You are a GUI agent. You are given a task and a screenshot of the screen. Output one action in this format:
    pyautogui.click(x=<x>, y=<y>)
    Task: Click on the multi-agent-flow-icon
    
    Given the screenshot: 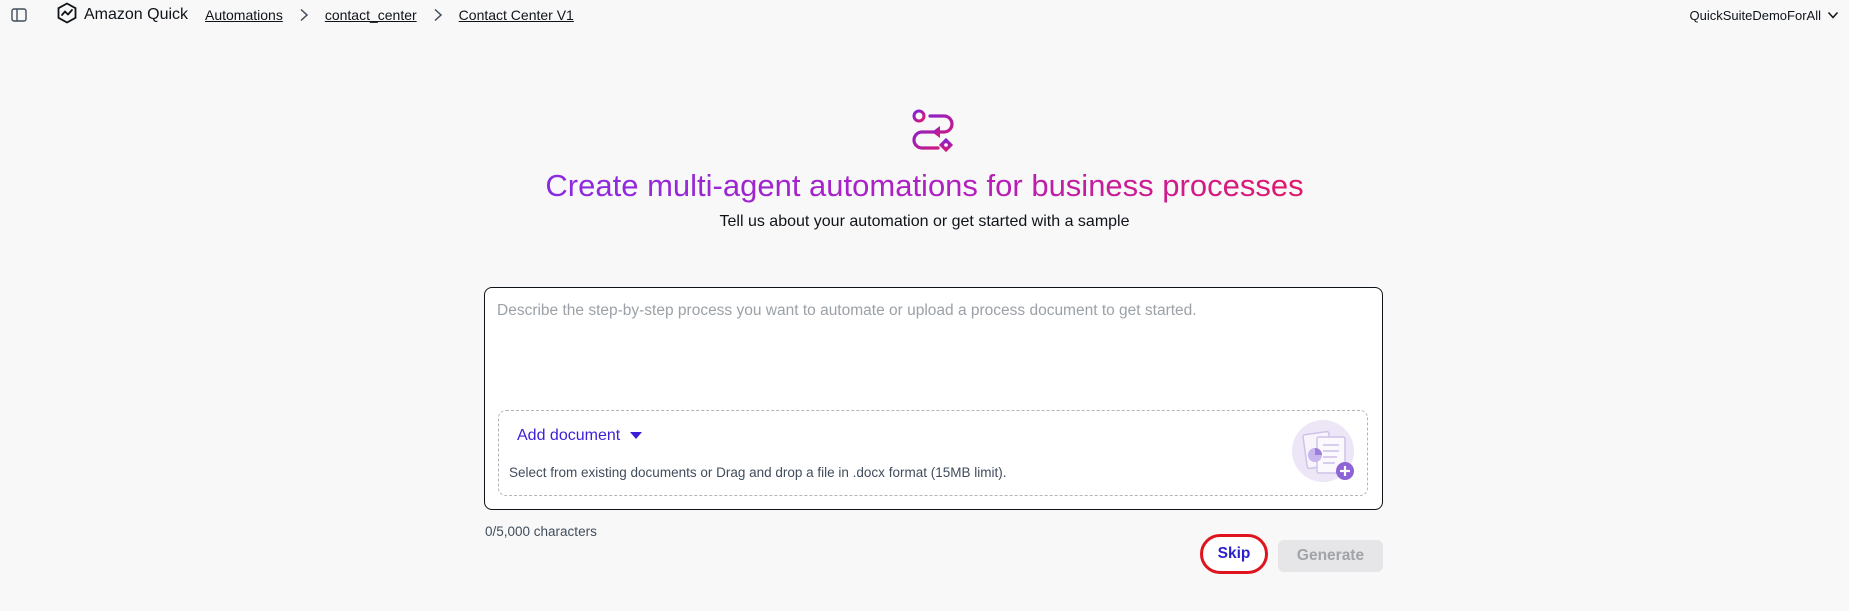 What is the action you would take?
    pyautogui.click(x=933, y=131)
    